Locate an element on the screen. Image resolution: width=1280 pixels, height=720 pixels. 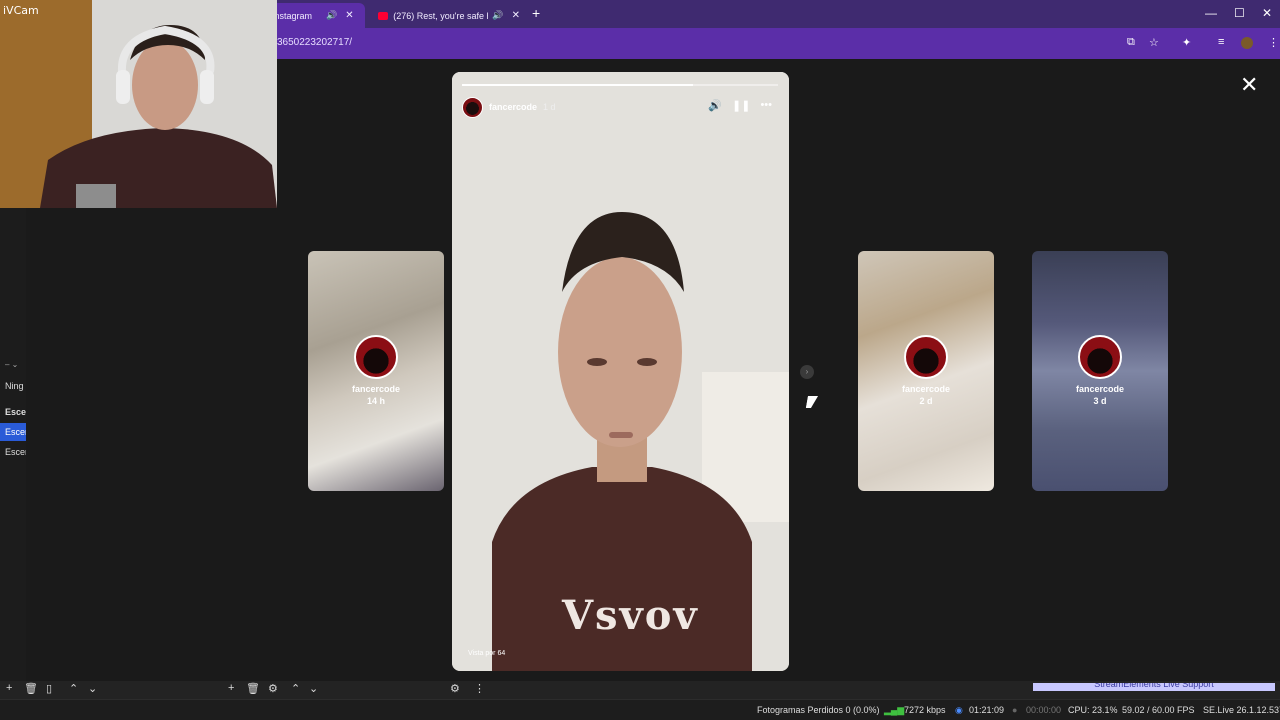
webcam-frame is located at coordinates (138, 104).